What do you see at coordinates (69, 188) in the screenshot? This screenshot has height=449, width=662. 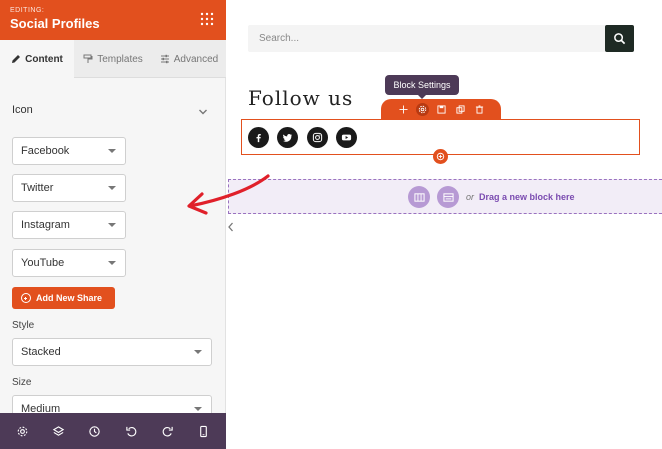 I see `share-select-twitter: Twitter` at bounding box center [69, 188].